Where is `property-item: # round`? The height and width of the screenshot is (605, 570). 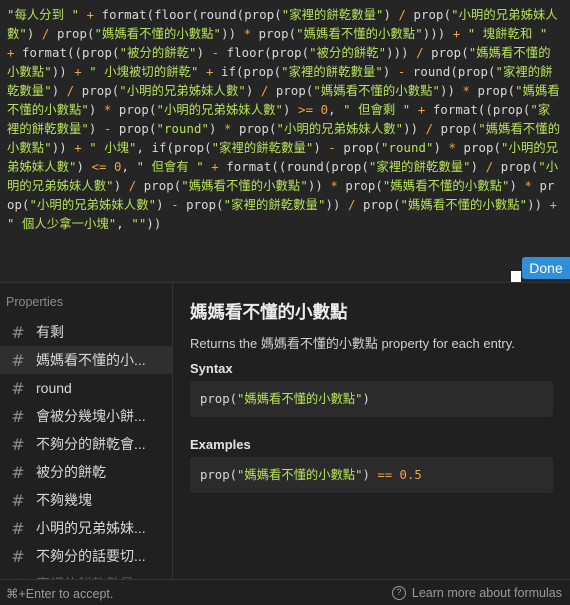 property-item: # round is located at coordinates (86, 388).